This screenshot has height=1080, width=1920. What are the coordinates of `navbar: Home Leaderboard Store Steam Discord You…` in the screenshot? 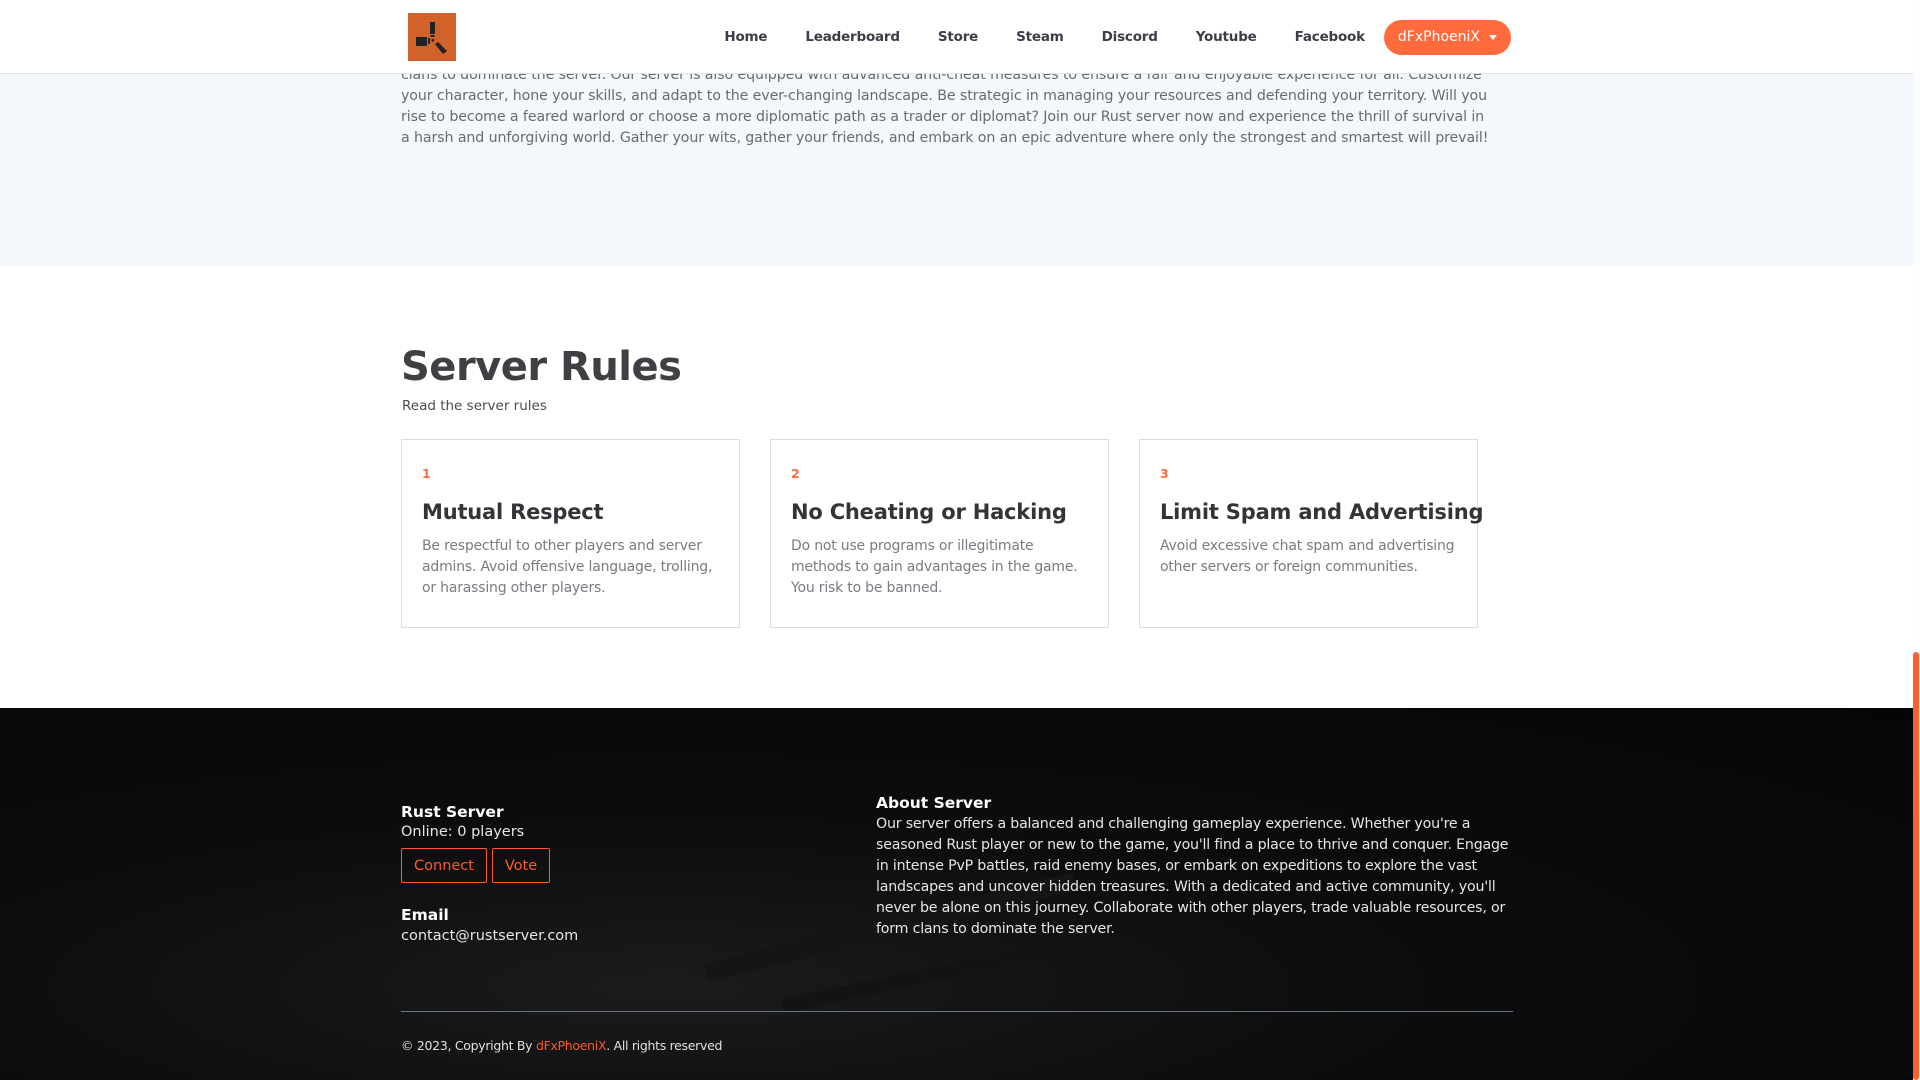 It's located at (956, 37).